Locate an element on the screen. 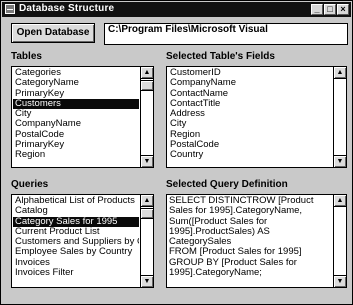  fields-scrollbar: ▲ ▼ is located at coordinates (339, 117).